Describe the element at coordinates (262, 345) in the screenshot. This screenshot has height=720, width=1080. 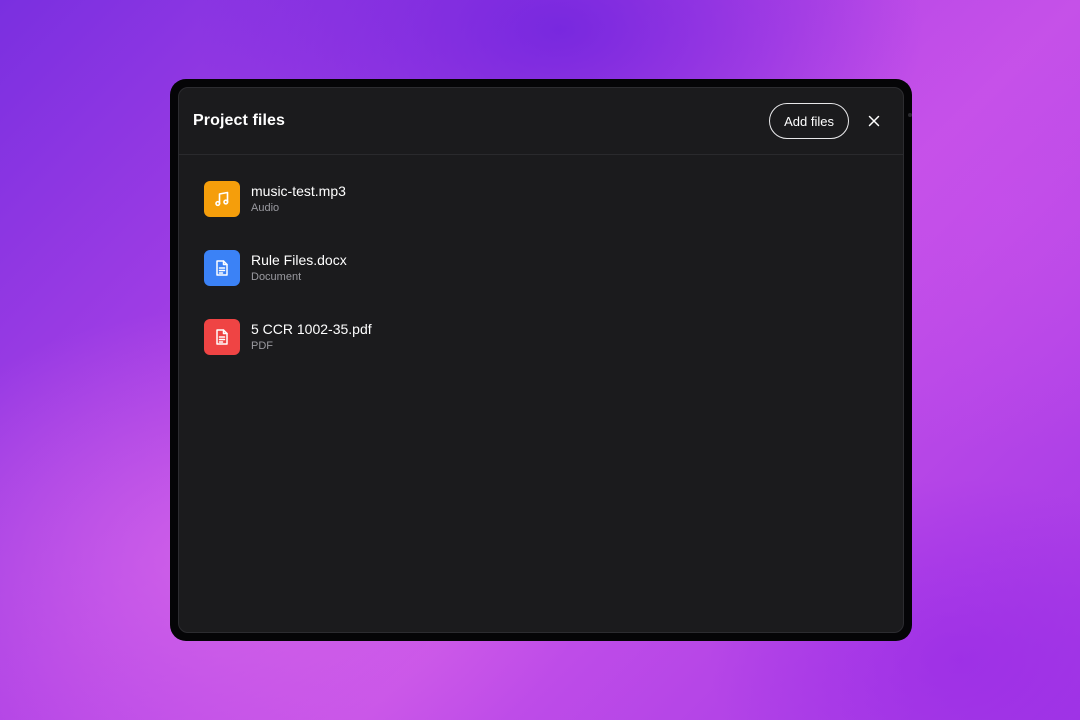
I see `file-type: PDF` at that location.